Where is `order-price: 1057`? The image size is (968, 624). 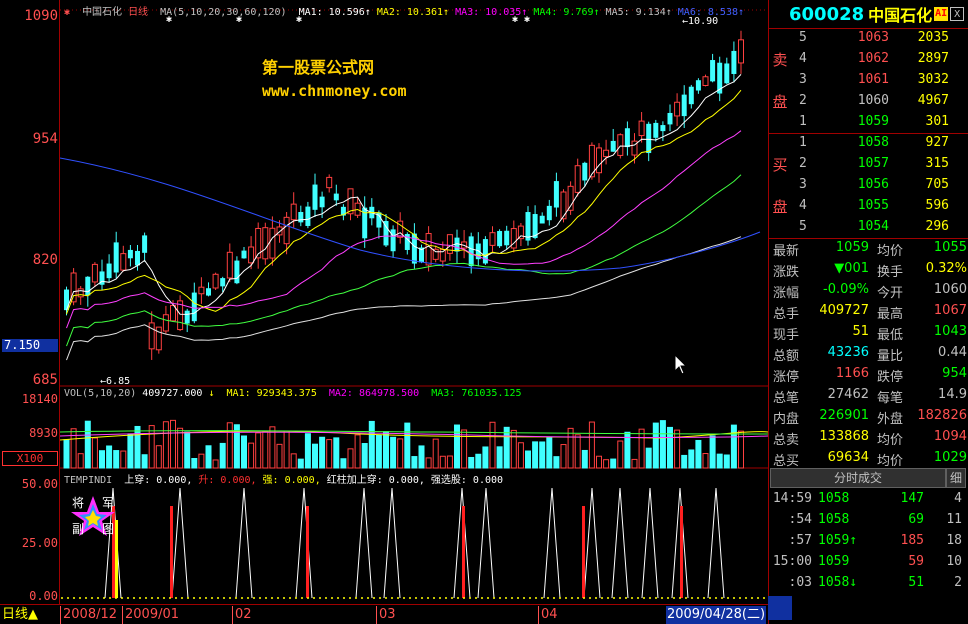 order-price: 1057 is located at coordinates (873, 163).